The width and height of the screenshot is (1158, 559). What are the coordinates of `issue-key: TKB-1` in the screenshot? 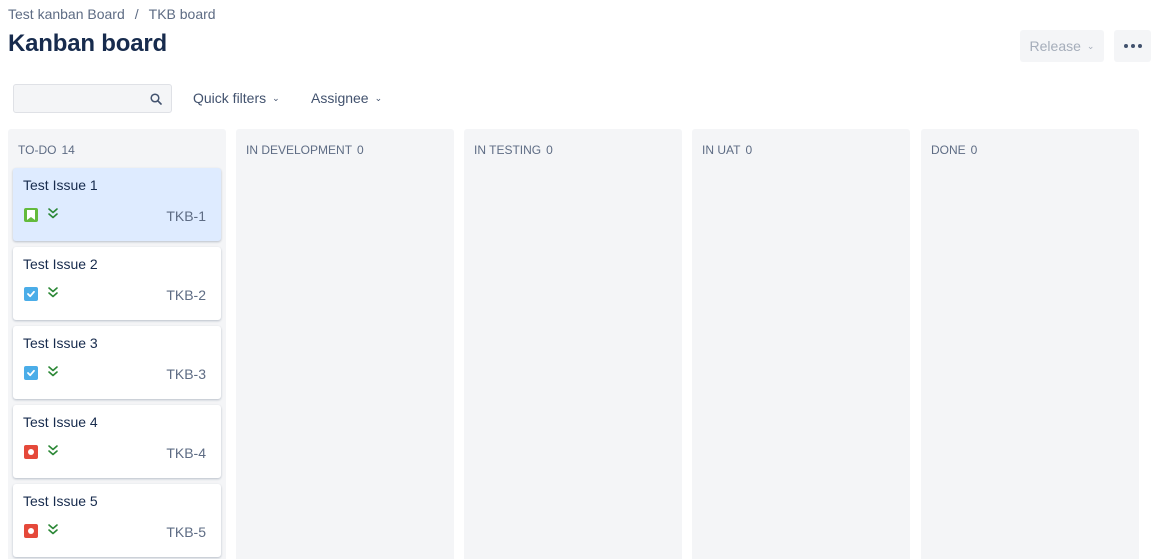 It's located at (186, 216).